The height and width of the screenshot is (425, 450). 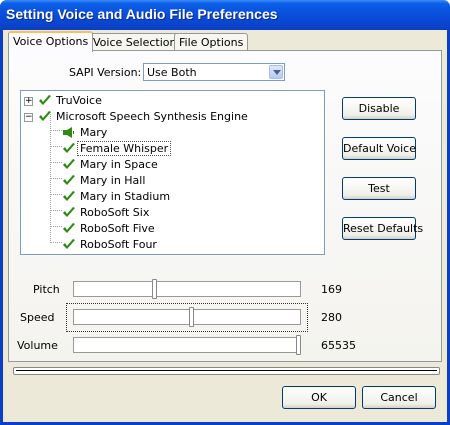 What do you see at coordinates (105, 72) in the screenshot?
I see `sapi-version-label: SAPI Version:` at bounding box center [105, 72].